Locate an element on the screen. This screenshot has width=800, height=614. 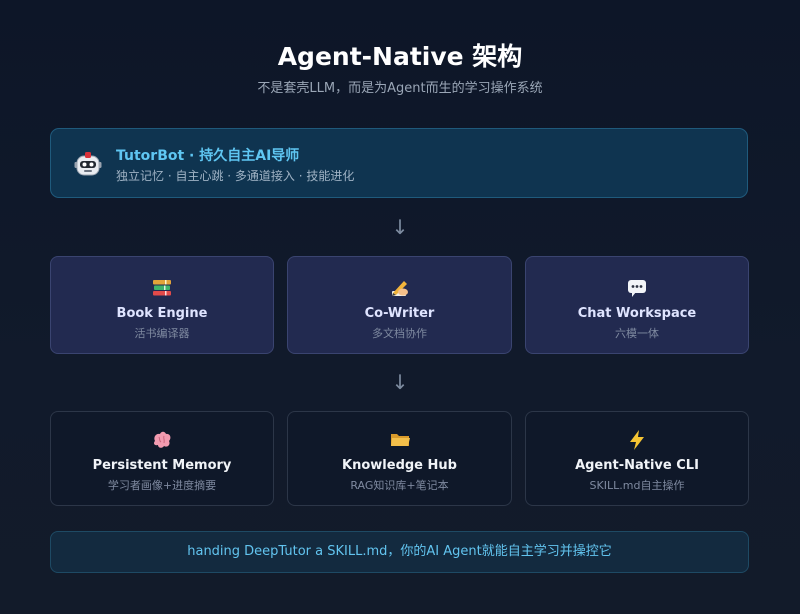
books-icon is located at coordinates (162, 288).